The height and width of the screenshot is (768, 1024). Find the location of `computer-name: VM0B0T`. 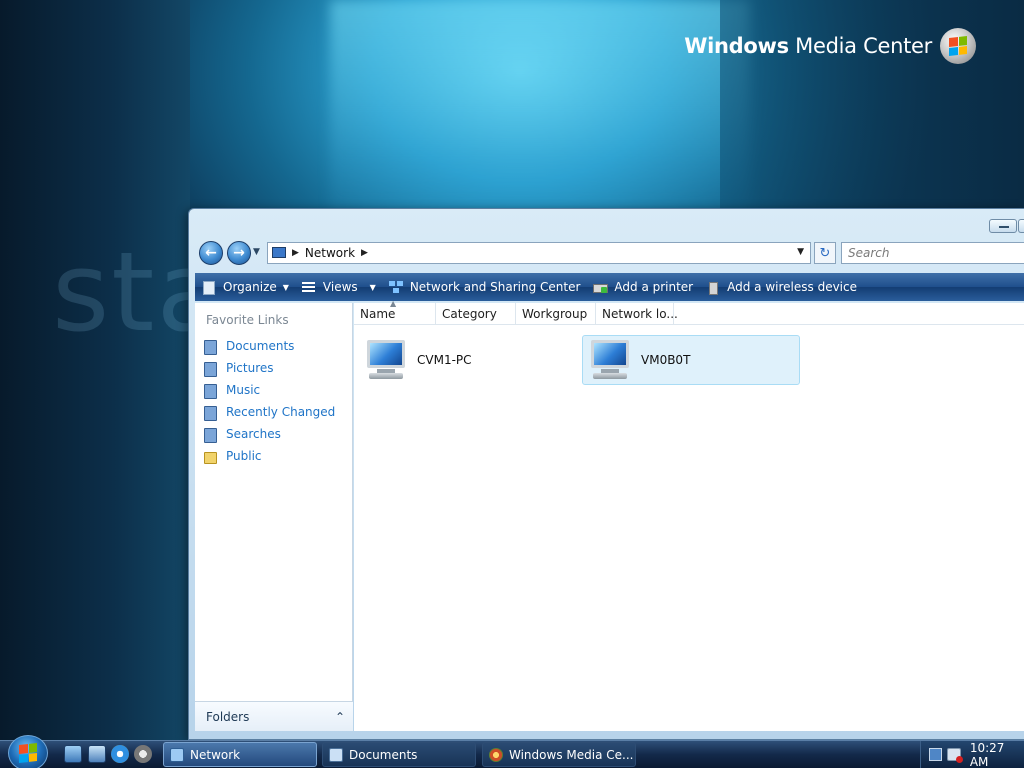

computer-name: VM0B0T is located at coordinates (666, 360).